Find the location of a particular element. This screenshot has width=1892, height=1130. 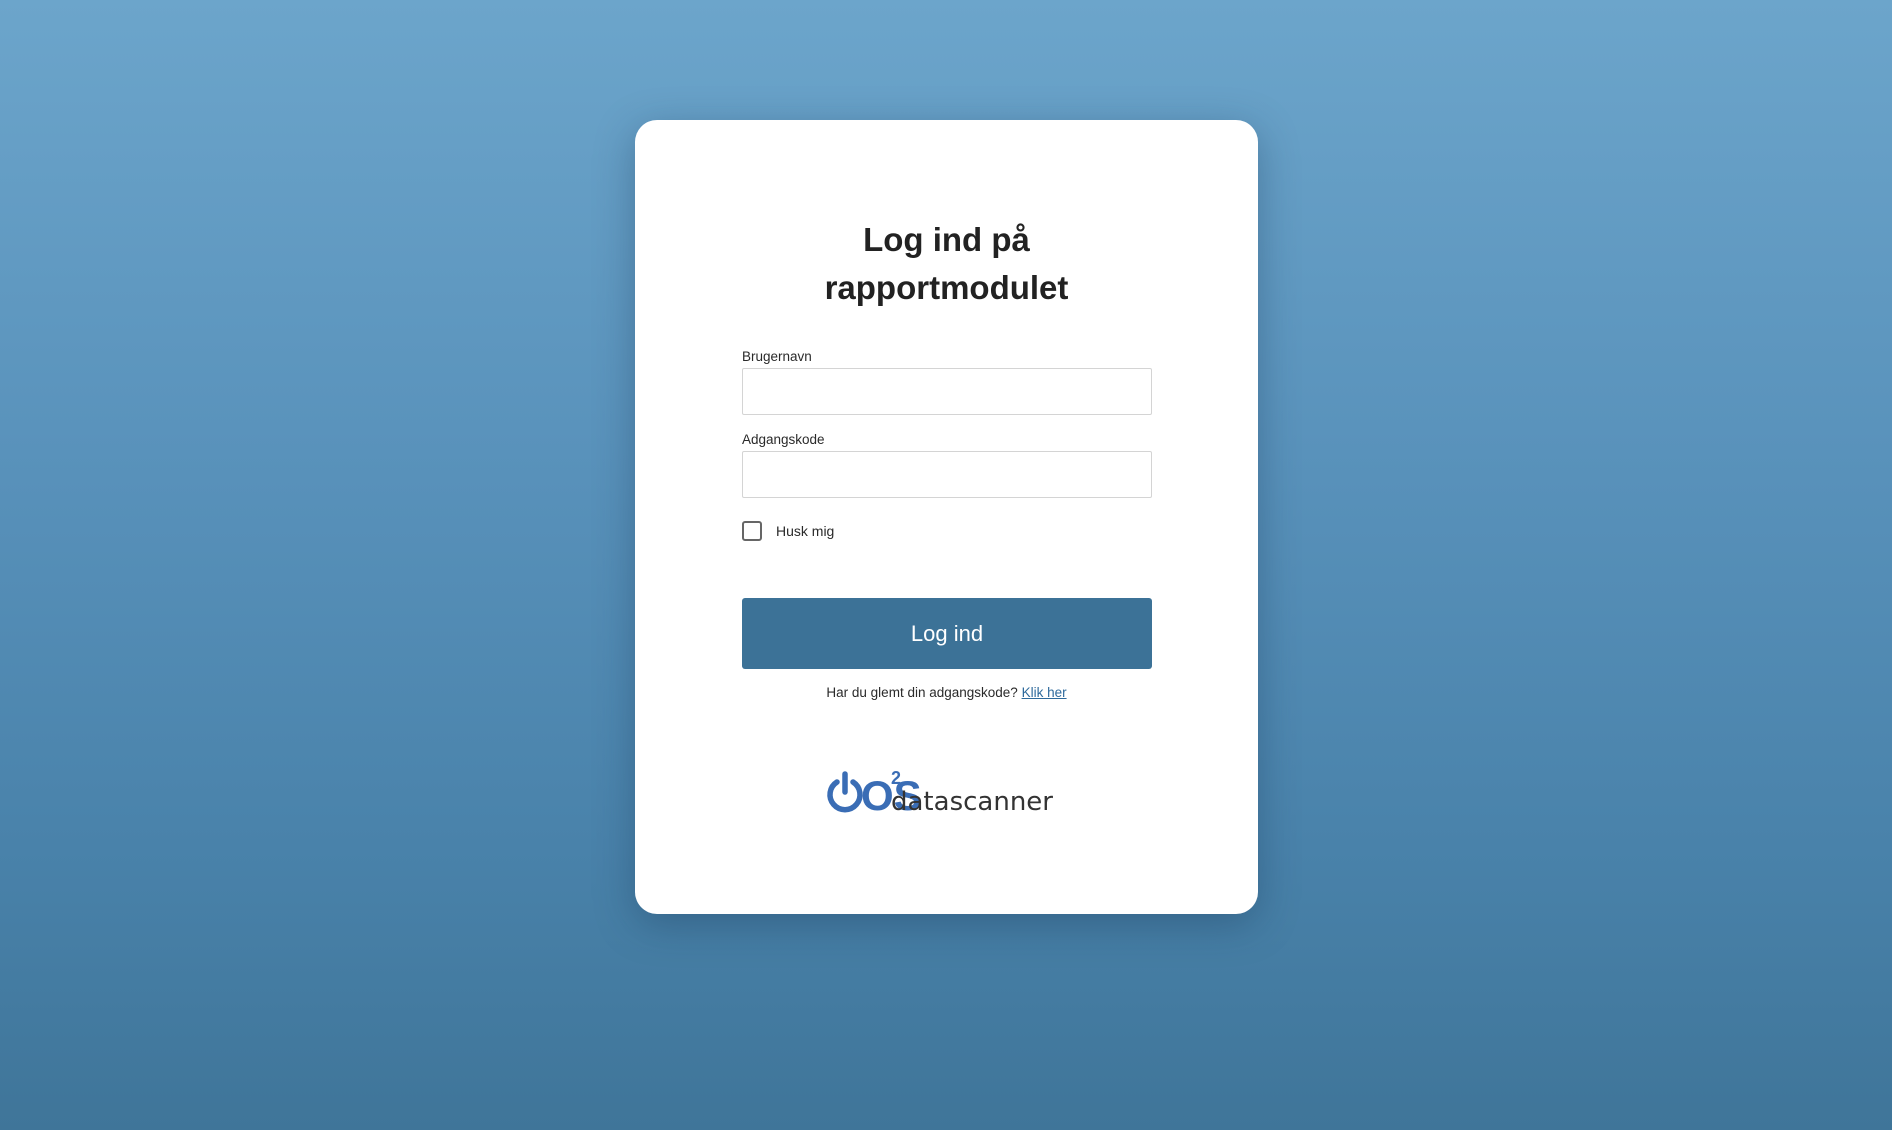

password-group: Adgangskode is located at coordinates (947, 465).